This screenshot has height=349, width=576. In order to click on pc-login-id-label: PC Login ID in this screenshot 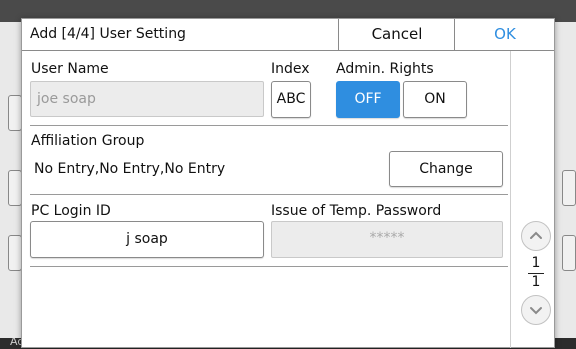, I will do `click(71, 211)`.